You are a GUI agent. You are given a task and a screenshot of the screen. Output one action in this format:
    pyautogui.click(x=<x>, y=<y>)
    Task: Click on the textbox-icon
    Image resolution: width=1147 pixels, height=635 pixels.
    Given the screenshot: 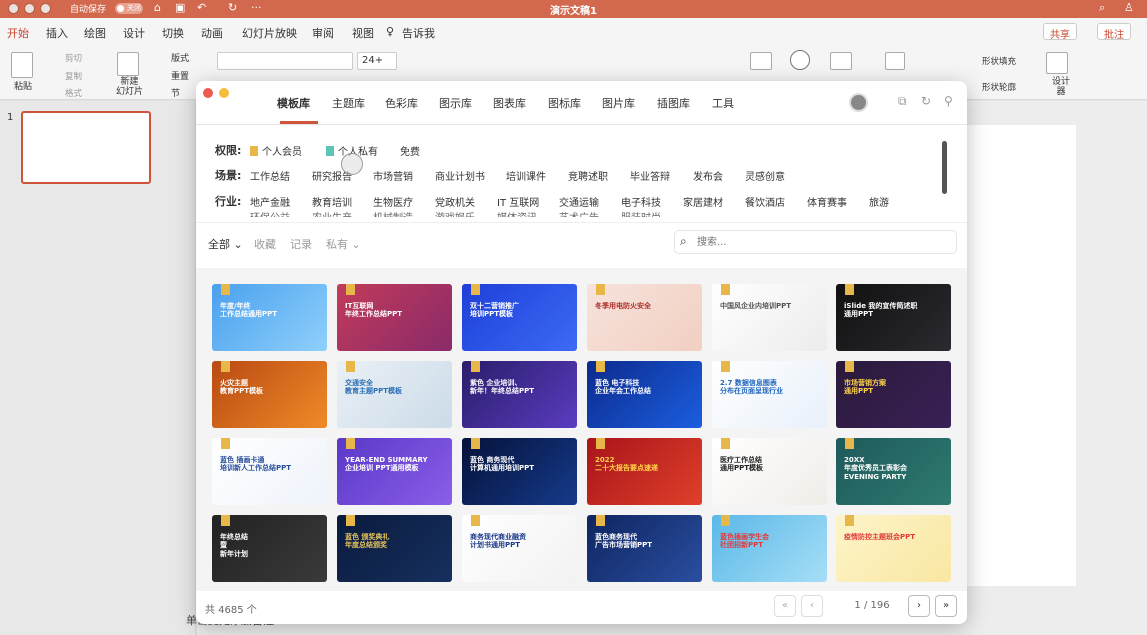 What is the action you would take?
    pyautogui.click(x=841, y=61)
    